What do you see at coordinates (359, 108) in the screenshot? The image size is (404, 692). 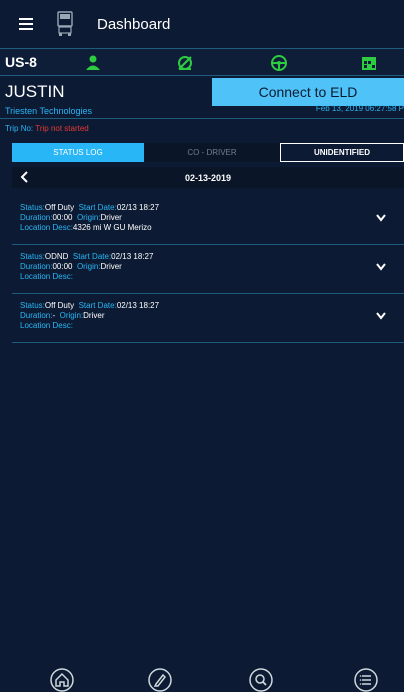 I see `current-datetime: Feb 13, 2019 06:27:58 P` at bounding box center [359, 108].